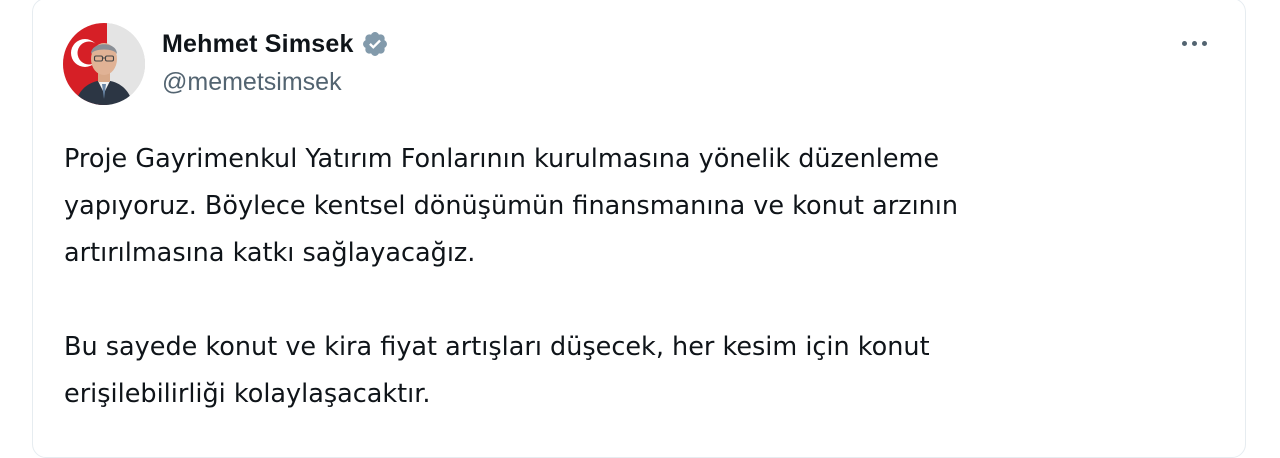 The image size is (1280, 458). Describe the element at coordinates (247, 394) in the screenshot. I see `tweet-line: erişilebilirliği kolaylaşacaktır.` at that location.